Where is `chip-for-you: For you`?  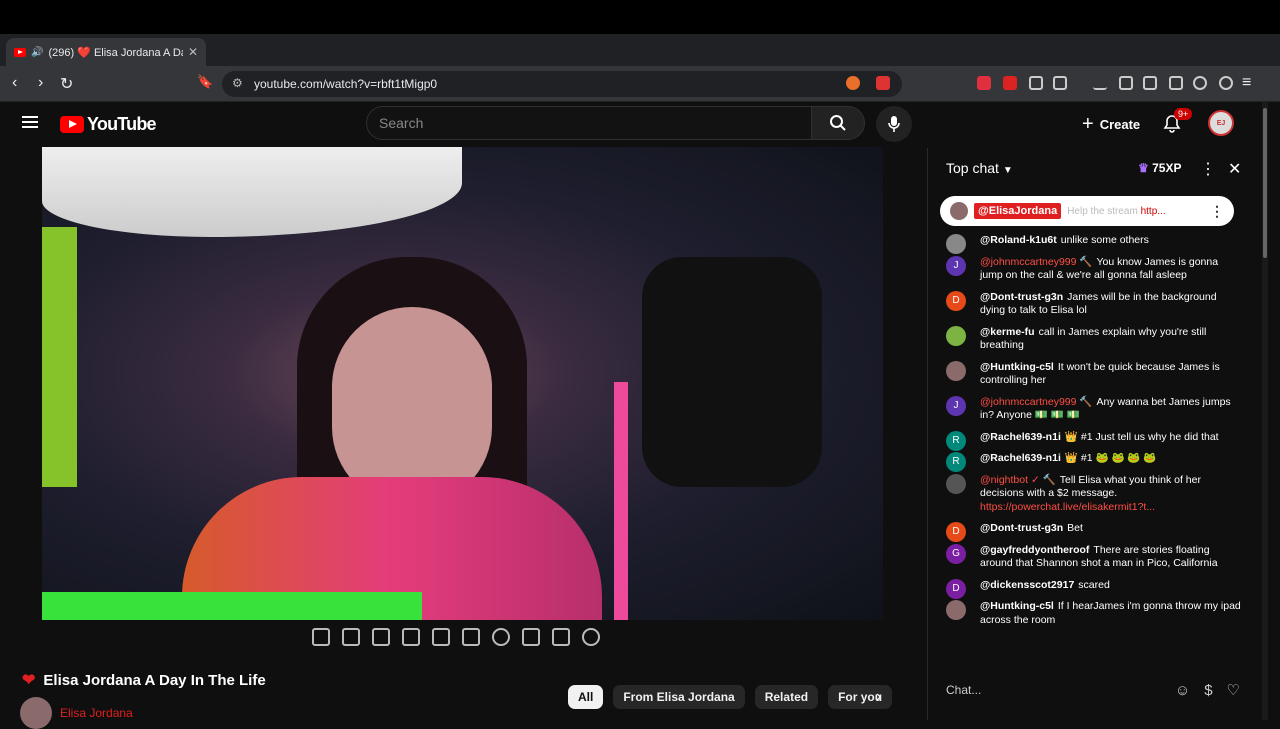
chip-for-you: For you is located at coordinates (860, 697).